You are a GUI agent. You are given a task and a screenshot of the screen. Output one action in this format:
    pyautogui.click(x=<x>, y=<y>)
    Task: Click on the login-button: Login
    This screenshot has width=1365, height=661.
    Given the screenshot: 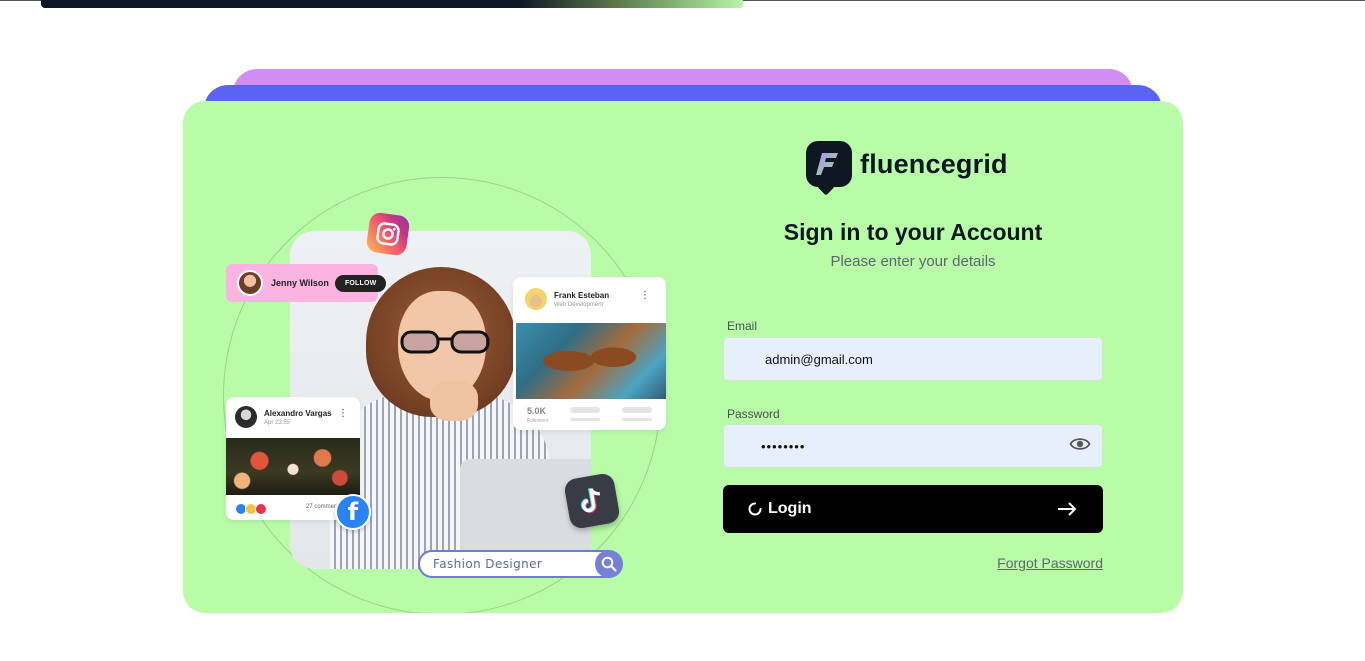 What is the action you would take?
    pyautogui.click(x=913, y=509)
    